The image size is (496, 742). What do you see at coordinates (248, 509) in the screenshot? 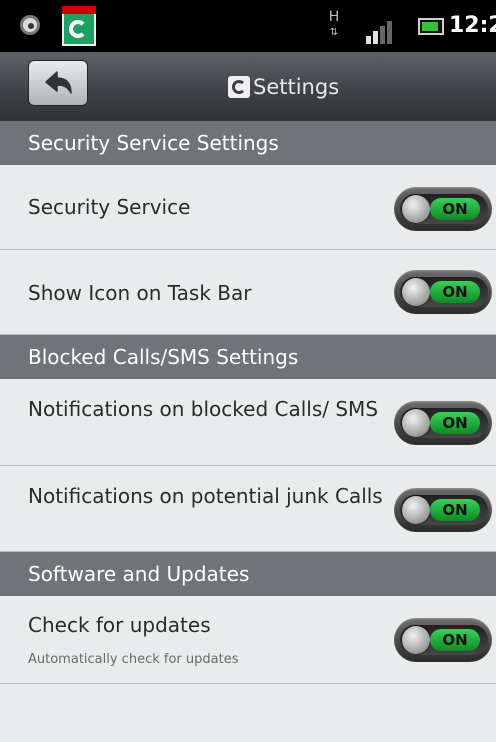
I see `setting-row-junk-notifications: Notifications on potential junk Calls ON` at bounding box center [248, 509].